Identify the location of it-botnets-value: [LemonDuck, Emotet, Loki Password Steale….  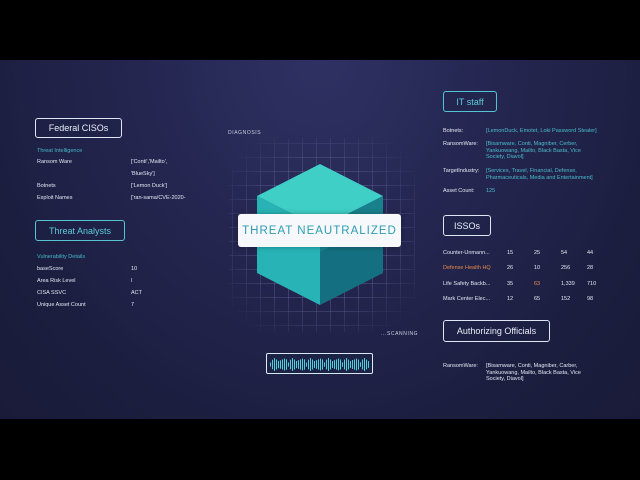
(541, 131).